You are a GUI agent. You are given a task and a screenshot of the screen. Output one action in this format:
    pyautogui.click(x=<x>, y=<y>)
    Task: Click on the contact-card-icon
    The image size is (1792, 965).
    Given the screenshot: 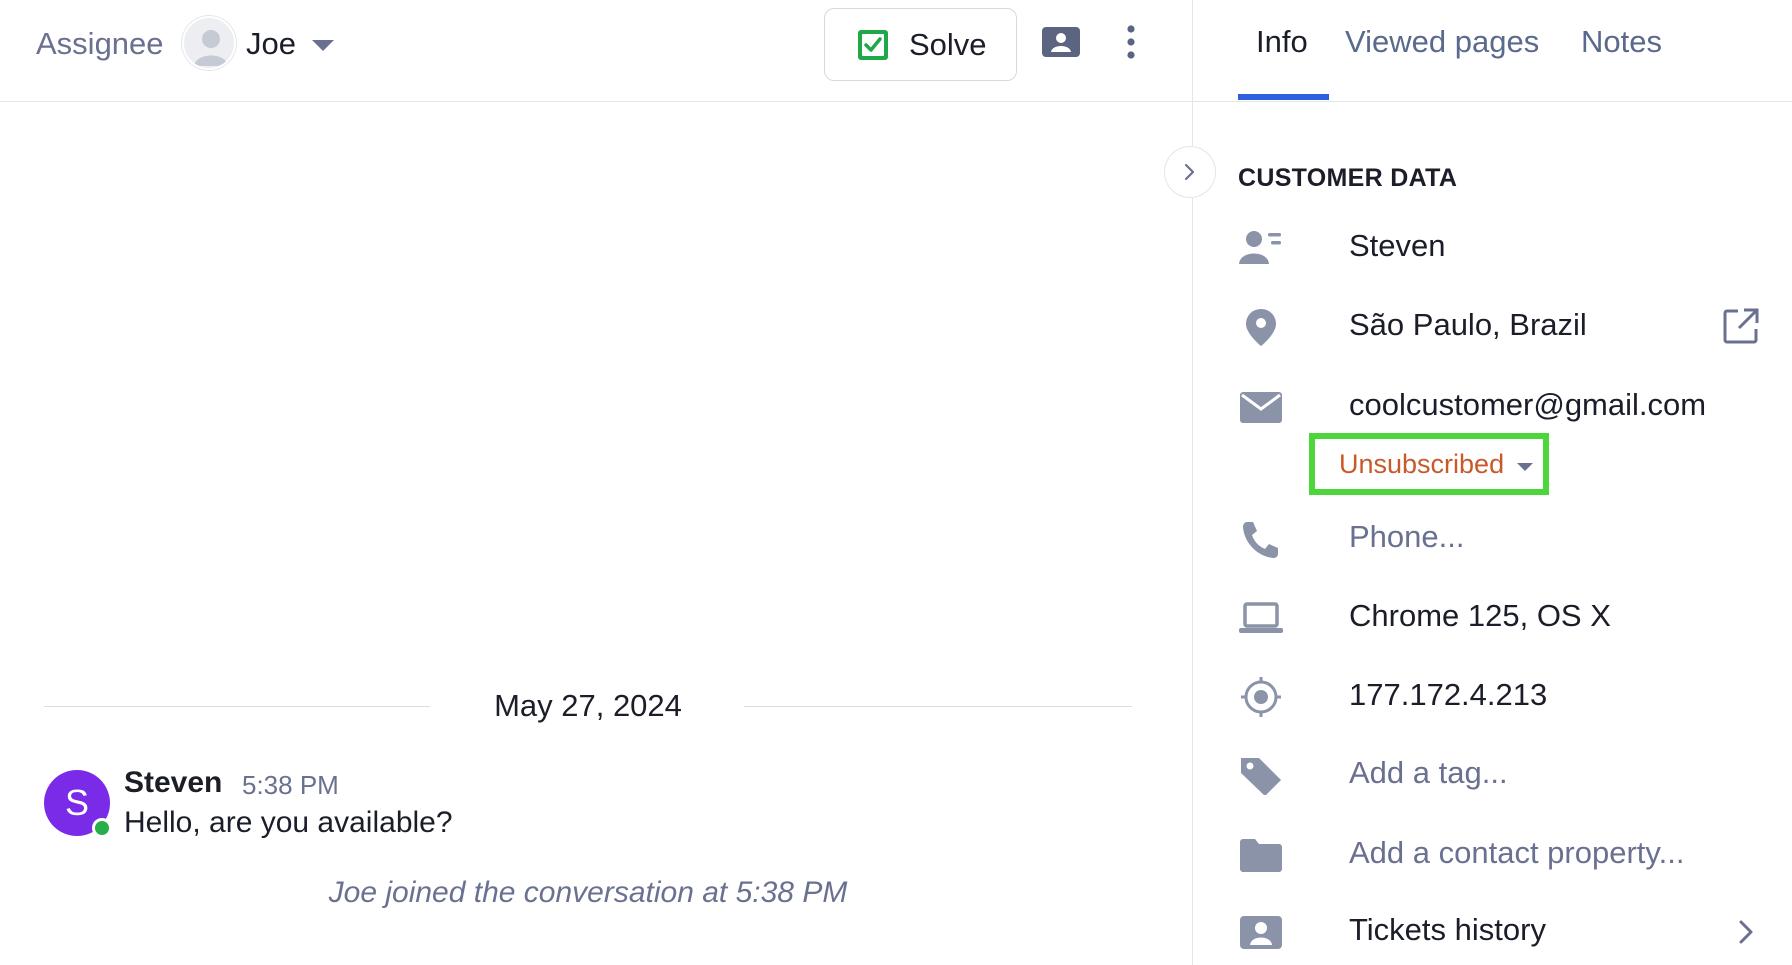 What is the action you would take?
    pyautogui.click(x=1260, y=247)
    